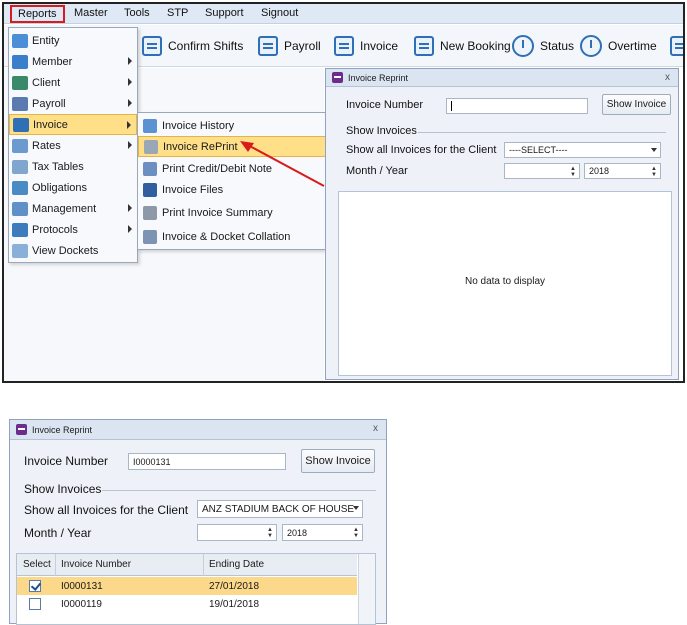 The height and width of the screenshot is (625, 687). I want to click on menu-support: Support, so click(224, 13).